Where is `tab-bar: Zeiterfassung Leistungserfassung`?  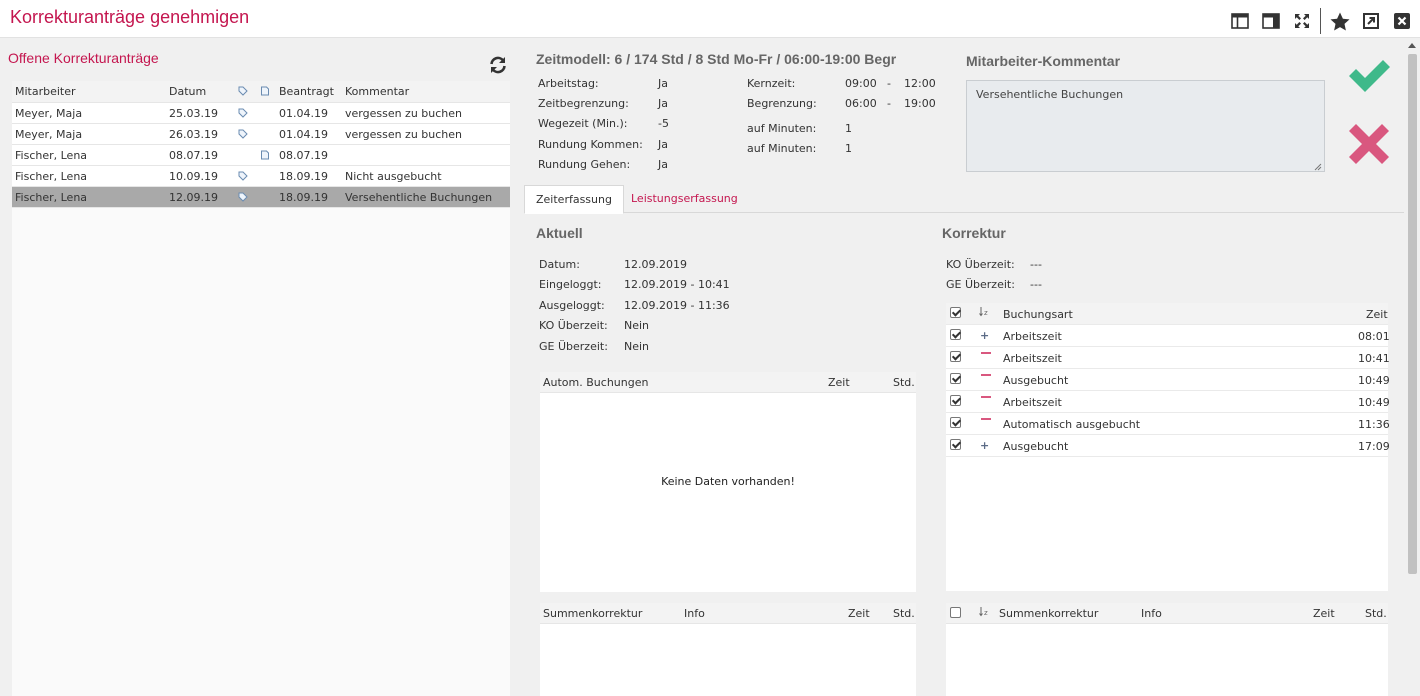 tab-bar: Zeiterfassung Leistungserfassung is located at coordinates (964, 199).